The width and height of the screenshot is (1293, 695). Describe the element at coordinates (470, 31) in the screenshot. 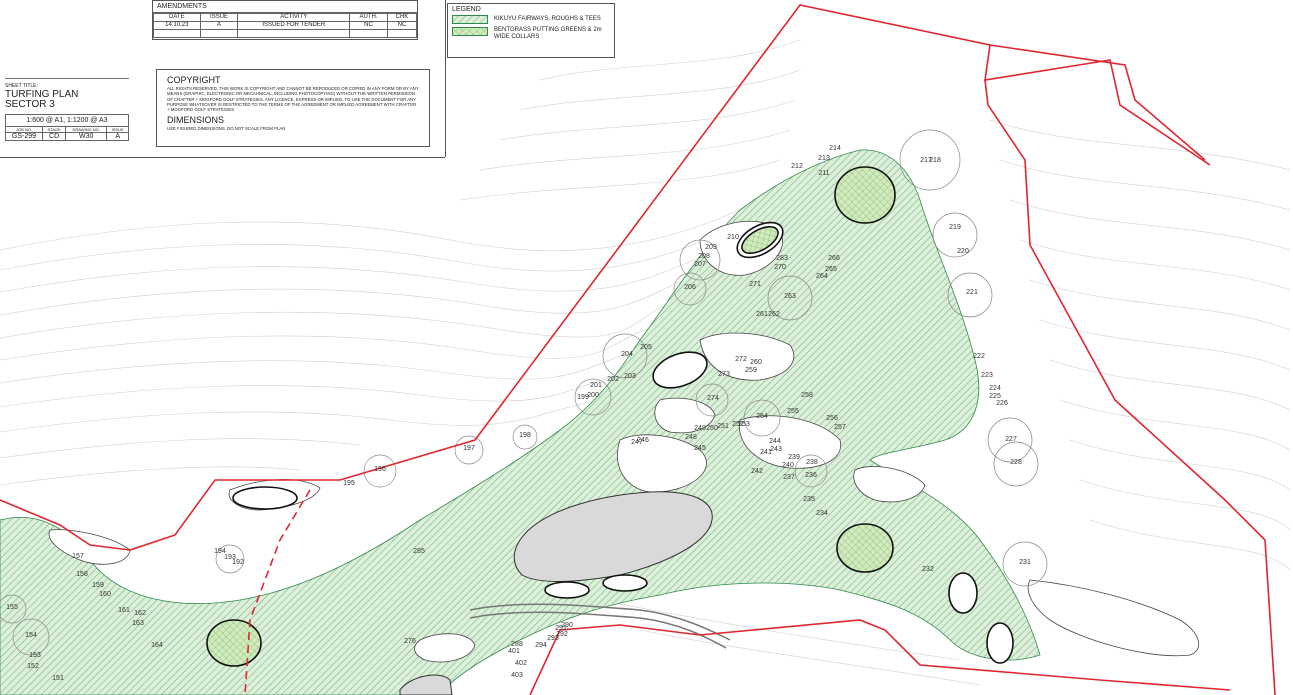

I see `bentgrass-swatch-icon` at that location.